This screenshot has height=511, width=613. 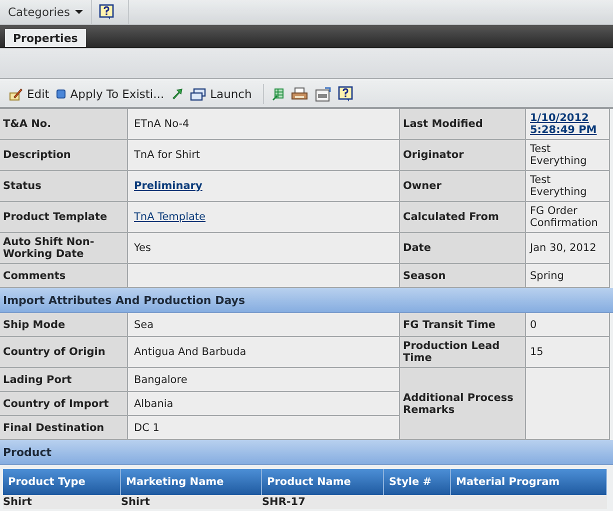 What do you see at coordinates (177, 94) in the screenshot?
I see `arrow-icon` at bounding box center [177, 94].